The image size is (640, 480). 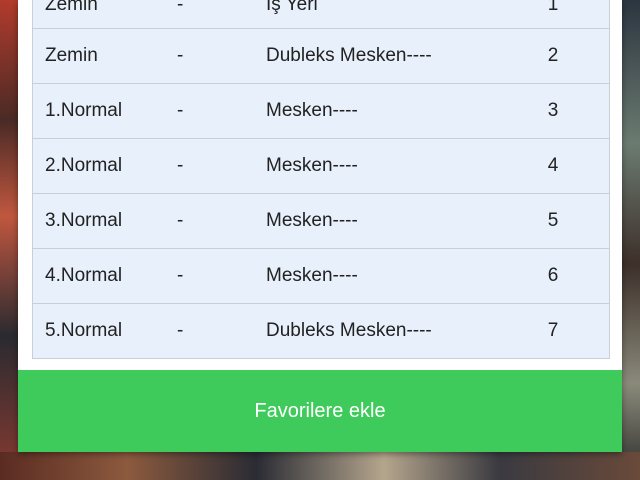 I want to click on table-row: Zemin - Dubleks Mesken---- 2, so click(x=321, y=55).